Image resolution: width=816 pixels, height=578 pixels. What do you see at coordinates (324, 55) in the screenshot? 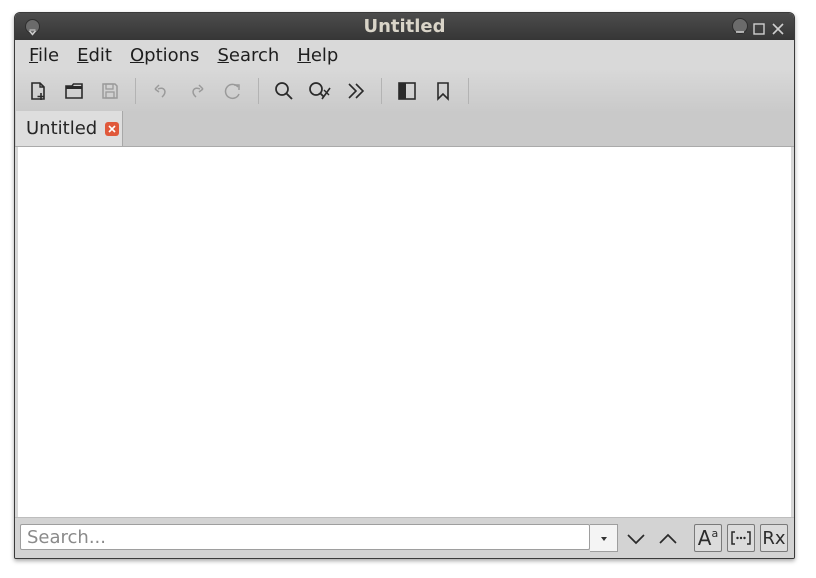
I see `menu-help-label: elp` at bounding box center [324, 55].